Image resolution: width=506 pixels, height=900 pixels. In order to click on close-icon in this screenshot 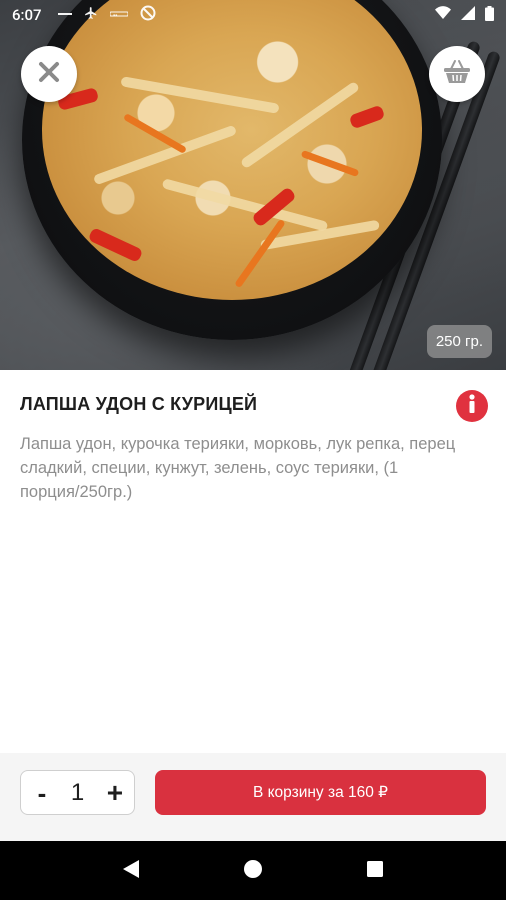, I will do `click(49, 74)`.